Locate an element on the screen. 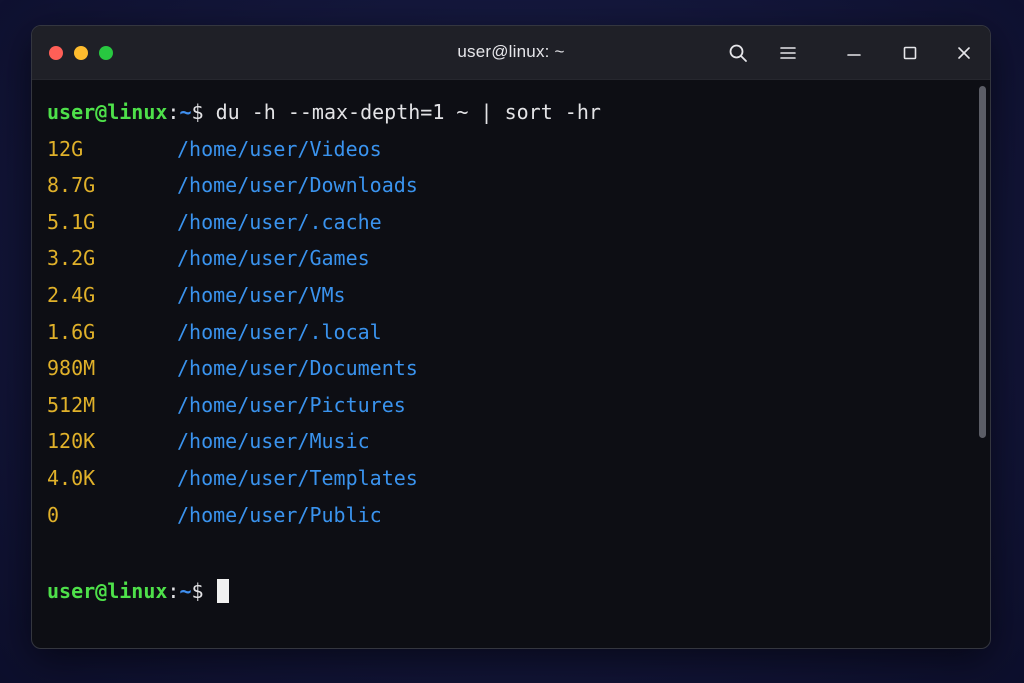  active-prompt-line: user@linux:~$ is located at coordinates (508, 591).